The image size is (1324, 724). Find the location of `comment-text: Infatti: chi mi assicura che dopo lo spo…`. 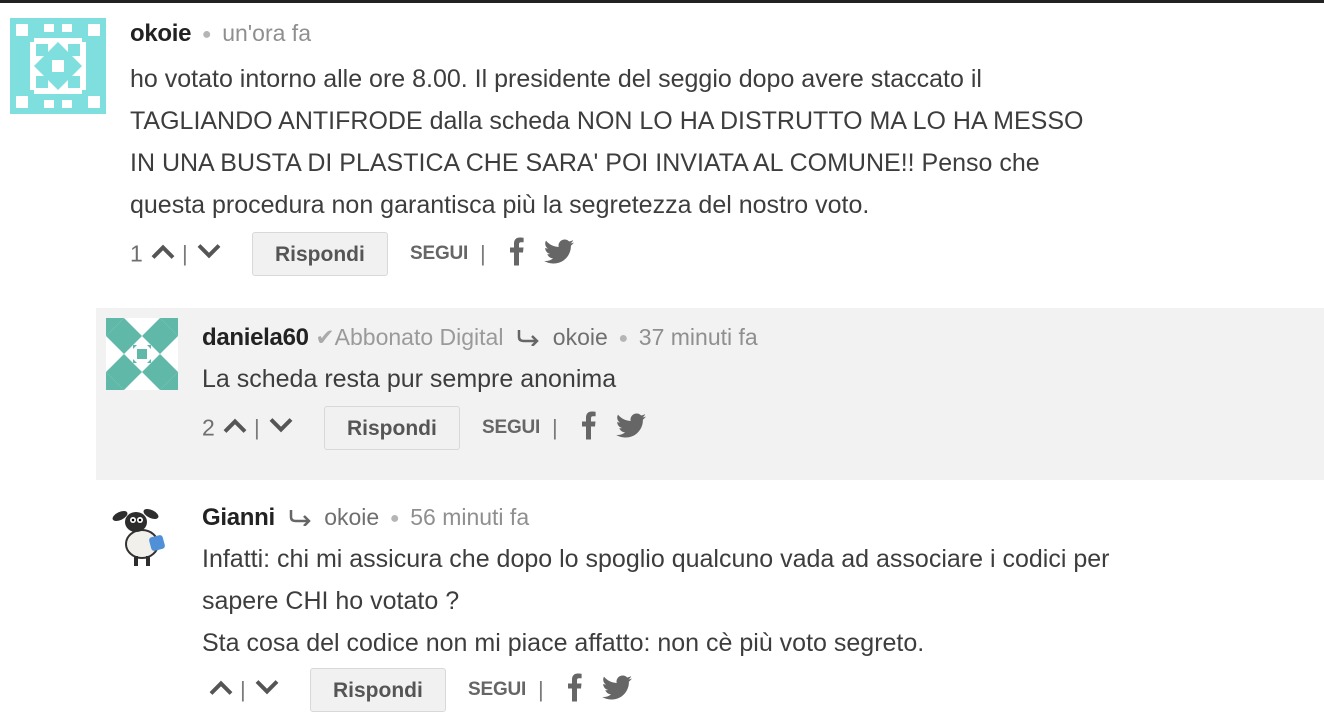

comment-text: Infatti: chi mi assicura che dopo lo spo… is located at coordinates (757, 601).